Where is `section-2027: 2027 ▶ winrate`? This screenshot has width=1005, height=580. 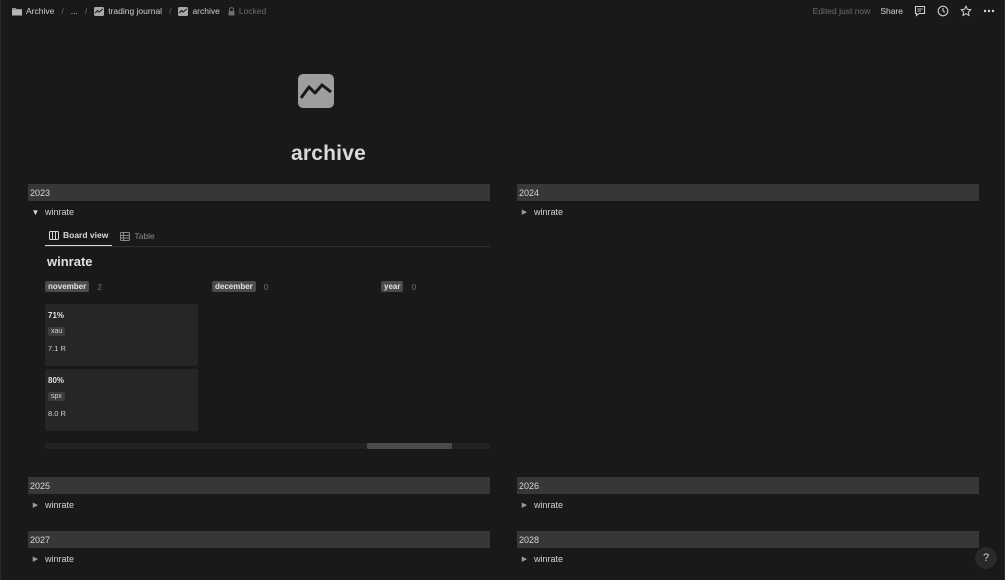 section-2027: 2027 ▶ winrate is located at coordinates (259, 549).